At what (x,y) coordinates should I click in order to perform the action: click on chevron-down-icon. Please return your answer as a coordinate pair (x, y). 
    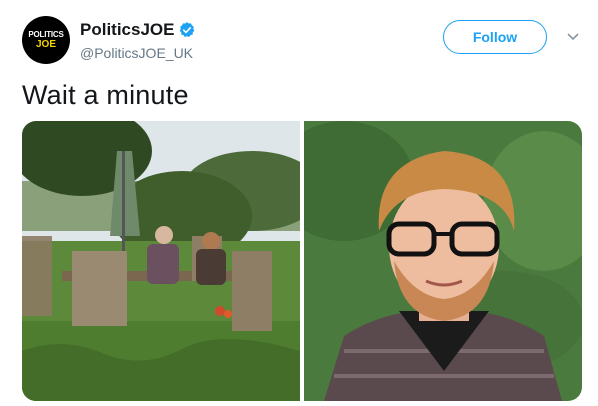
    Looking at the image, I should click on (573, 37).